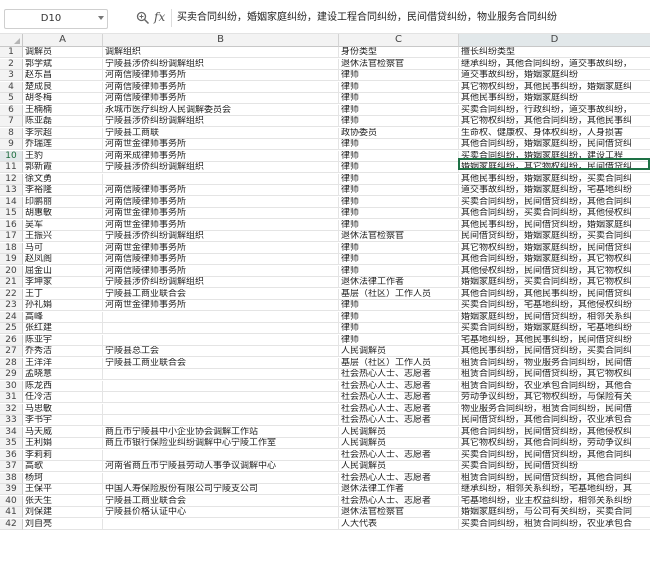 This screenshot has height=564, width=650. I want to click on row-number: 32, so click(11, 409).